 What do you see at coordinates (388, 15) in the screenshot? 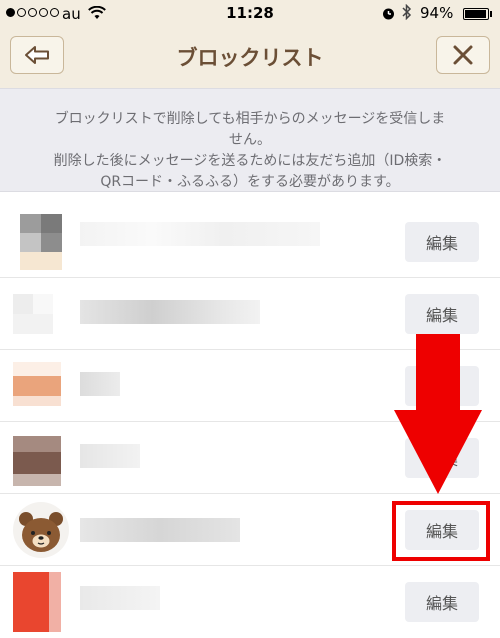
I see `alarm-icon` at bounding box center [388, 15].